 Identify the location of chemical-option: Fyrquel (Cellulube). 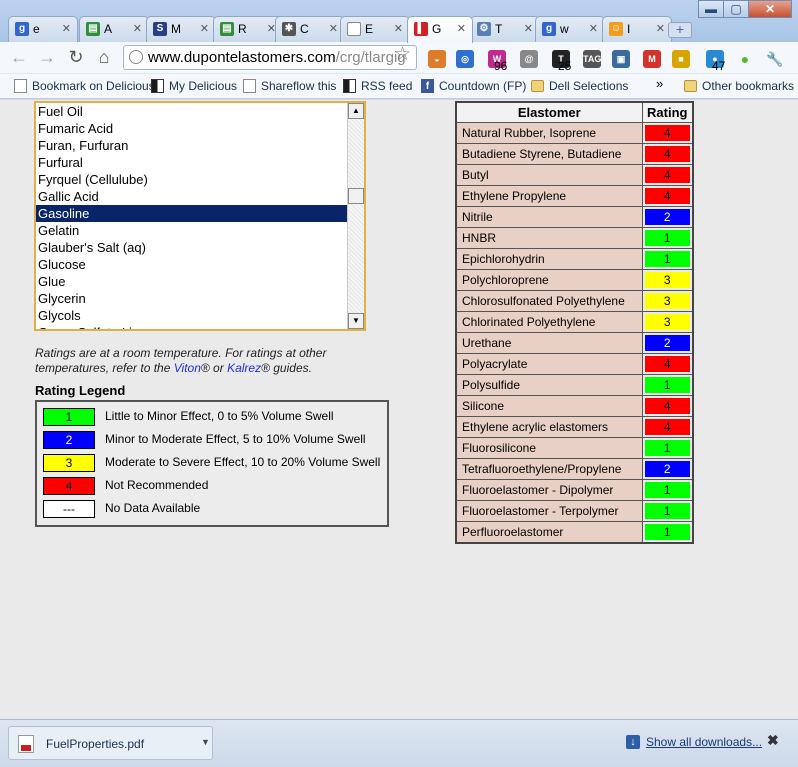
(200, 179).